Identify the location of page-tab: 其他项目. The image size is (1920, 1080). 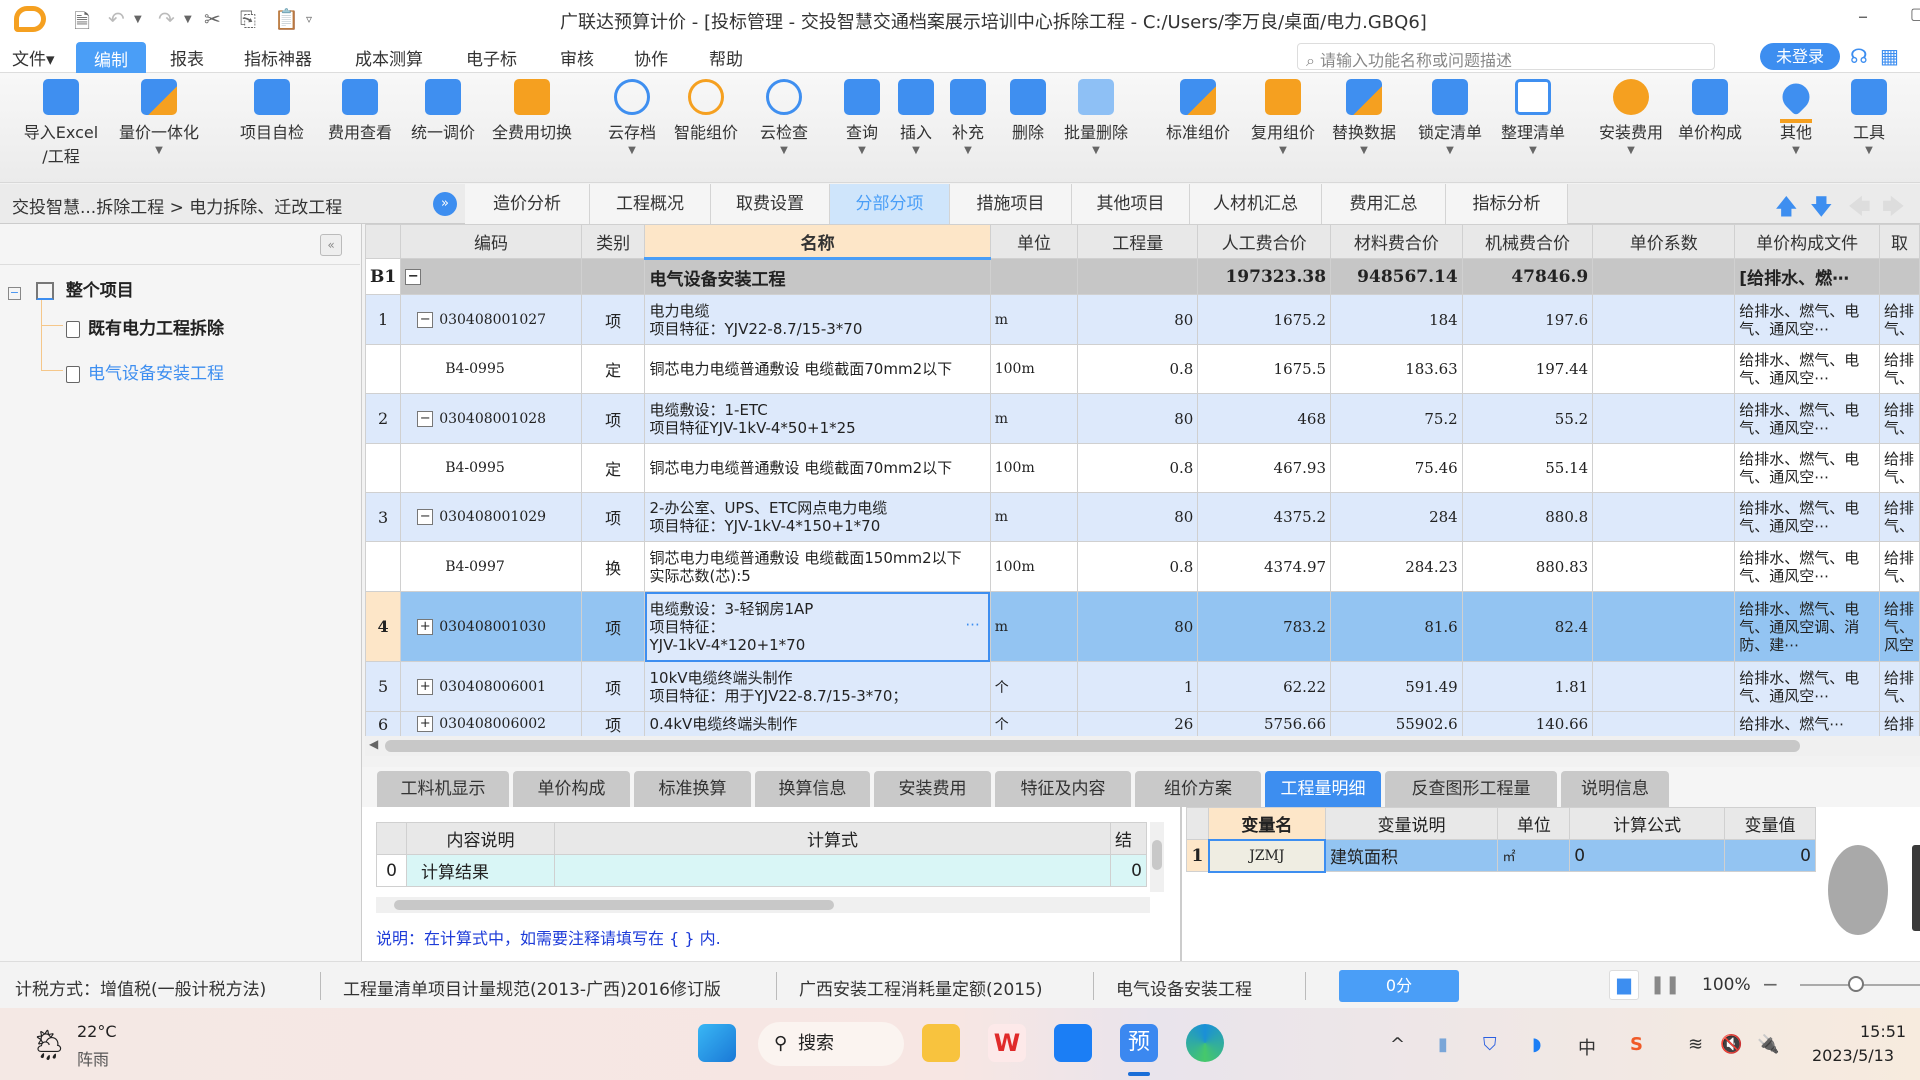
(1131, 204).